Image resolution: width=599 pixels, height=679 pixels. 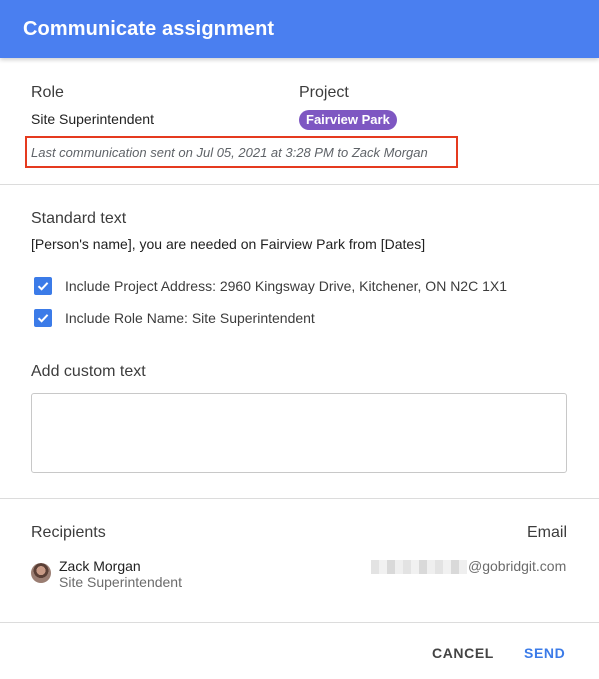 What do you see at coordinates (68, 532) in the screenshot?
I see `recipients-label: Recipients` at bounding box center [68, 532].